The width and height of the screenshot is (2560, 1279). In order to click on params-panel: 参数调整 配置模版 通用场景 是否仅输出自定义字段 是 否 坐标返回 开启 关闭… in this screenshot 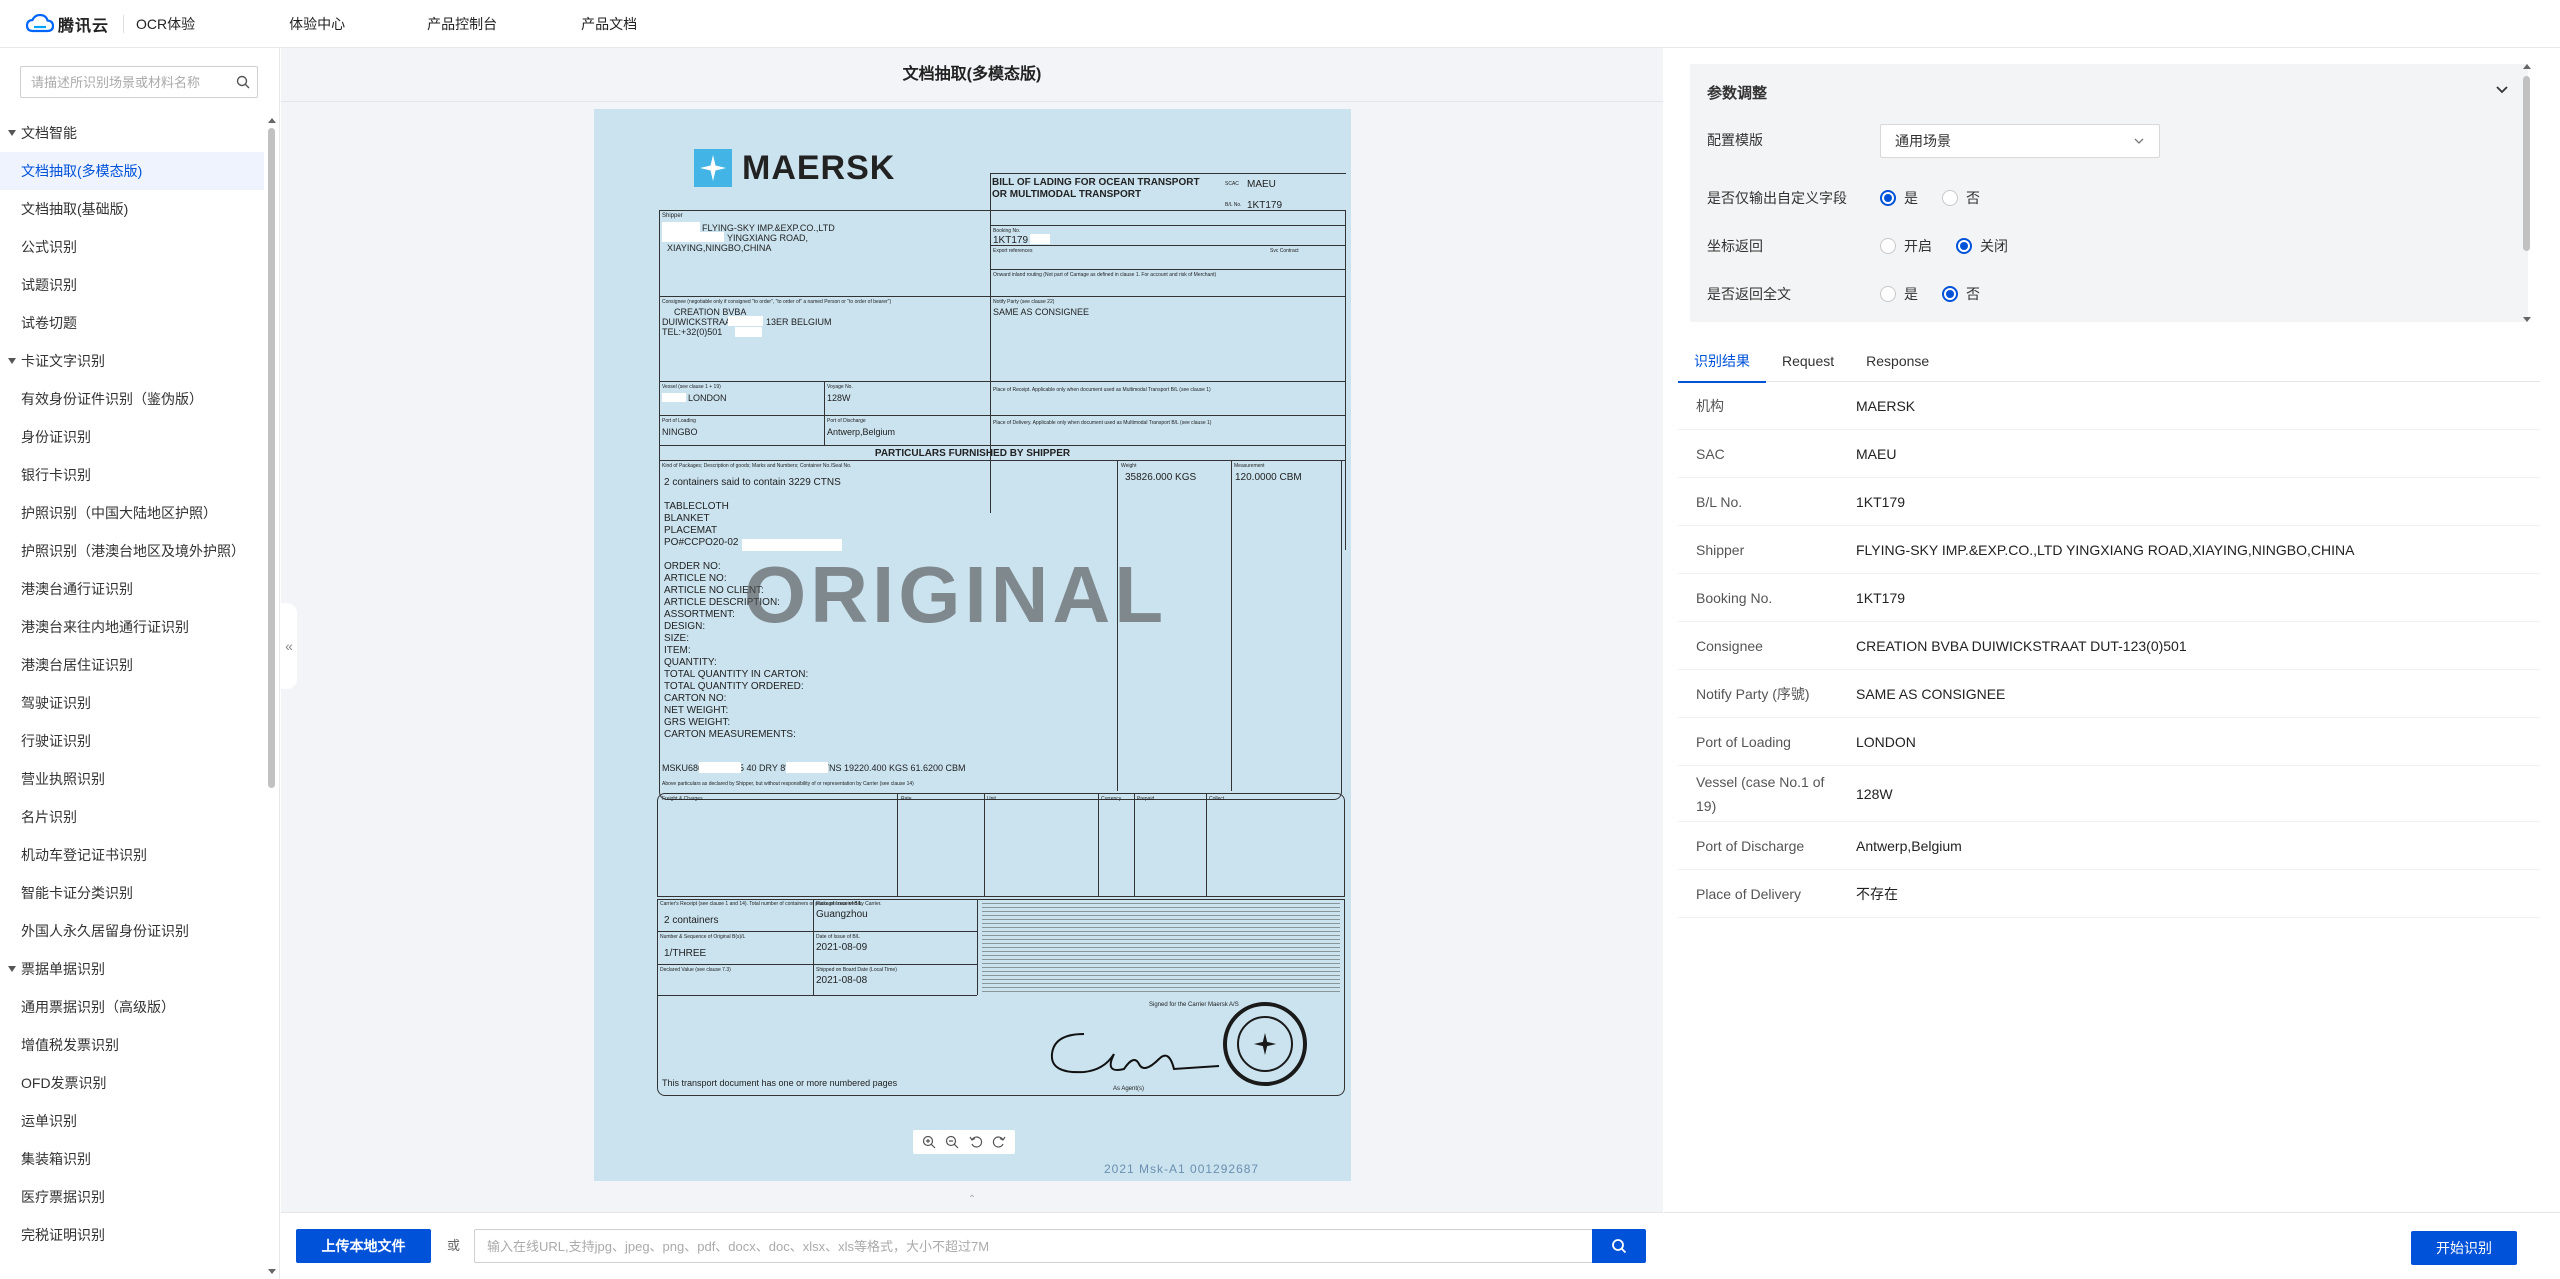, I will do `click(2109, 193)`.